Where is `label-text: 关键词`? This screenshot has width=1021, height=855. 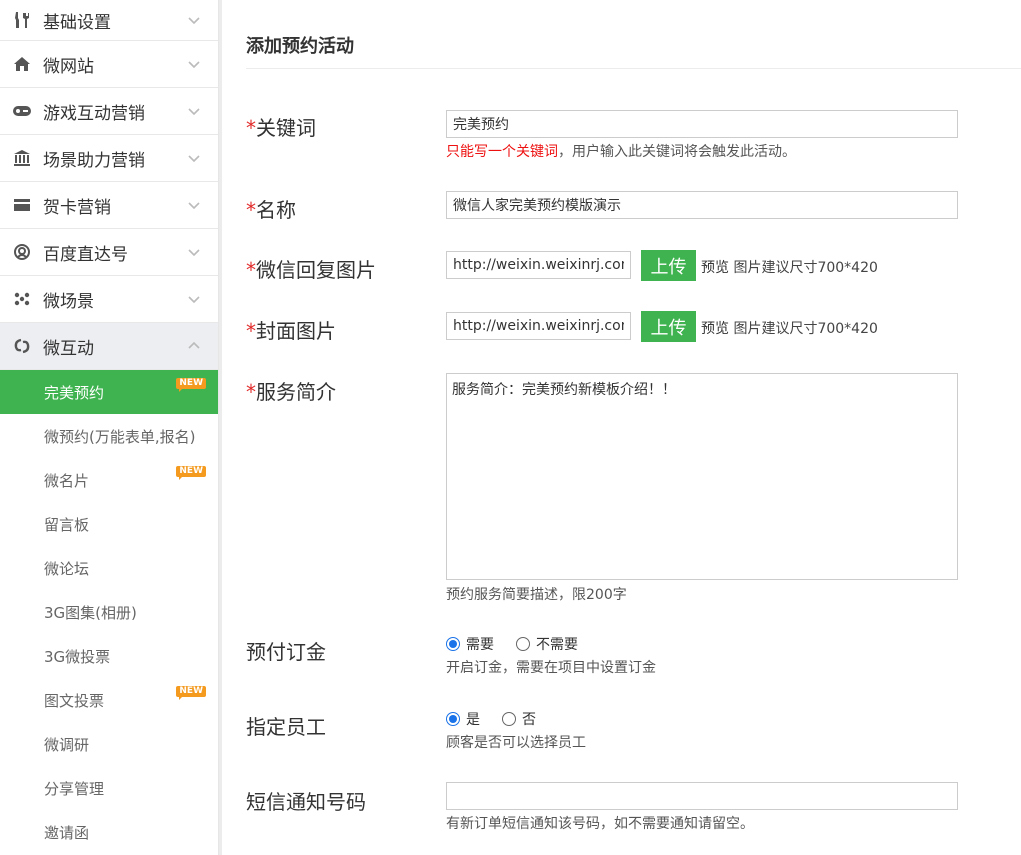 label-text: 关键词 is located at coordinates (286, 128).